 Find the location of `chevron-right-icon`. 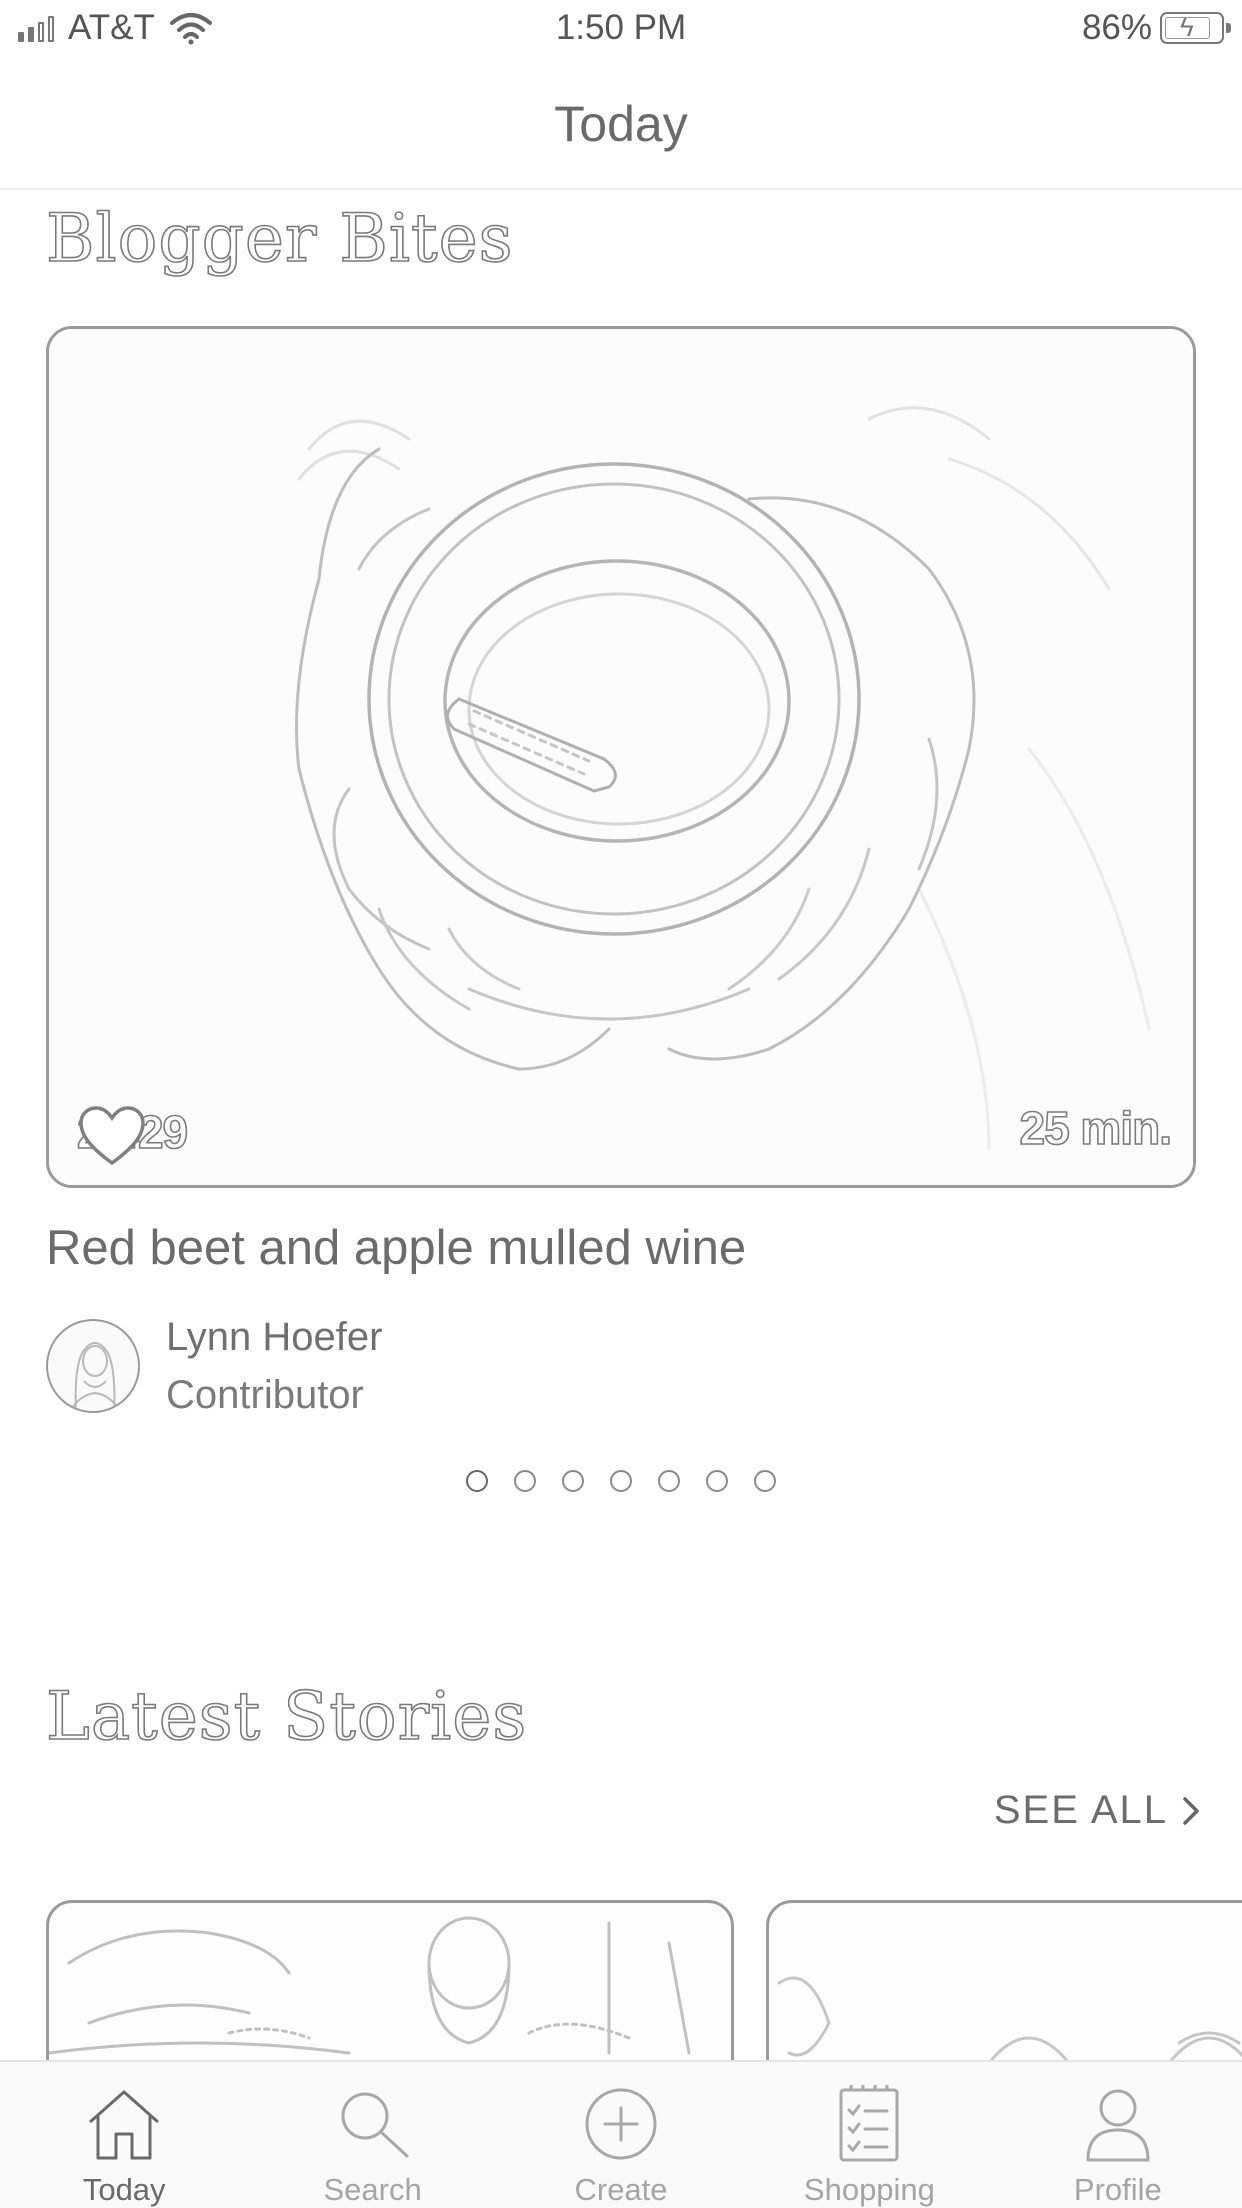

chevron-right-icon is located at coordinates (1191, 1810).